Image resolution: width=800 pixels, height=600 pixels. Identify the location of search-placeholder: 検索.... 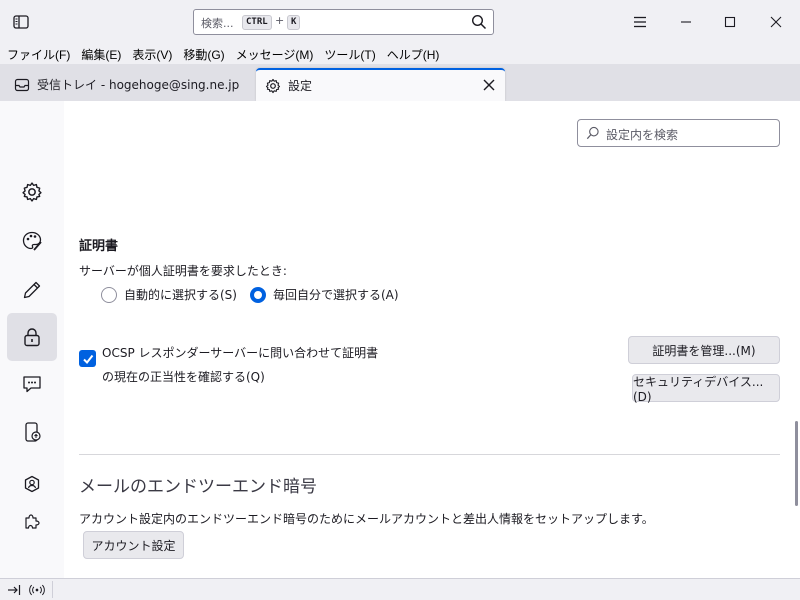
(217, 23).